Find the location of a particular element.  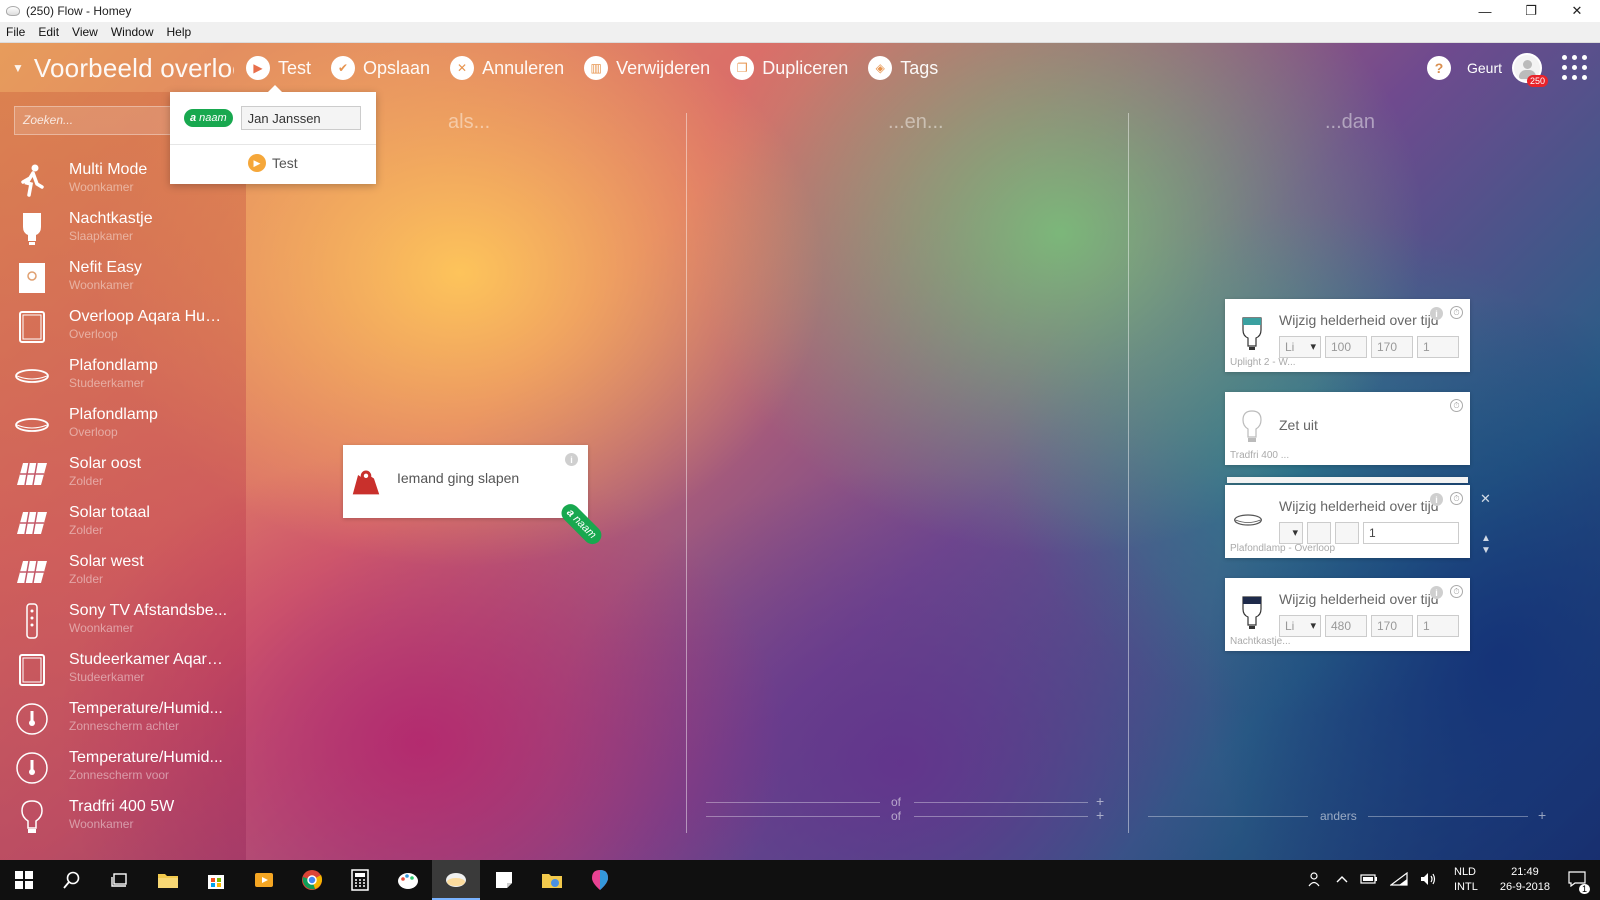

remove-card-button: ✕ is located at coordinates (1485, 499).